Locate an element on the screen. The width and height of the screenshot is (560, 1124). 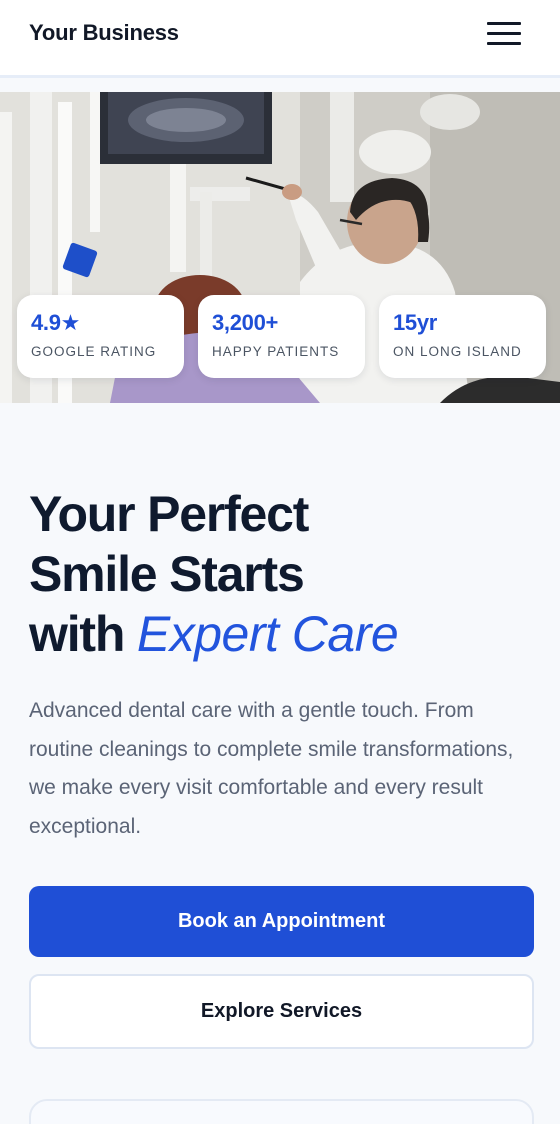
stat-label: HAPPY PATIENTS is located at coordinates (276, 352).